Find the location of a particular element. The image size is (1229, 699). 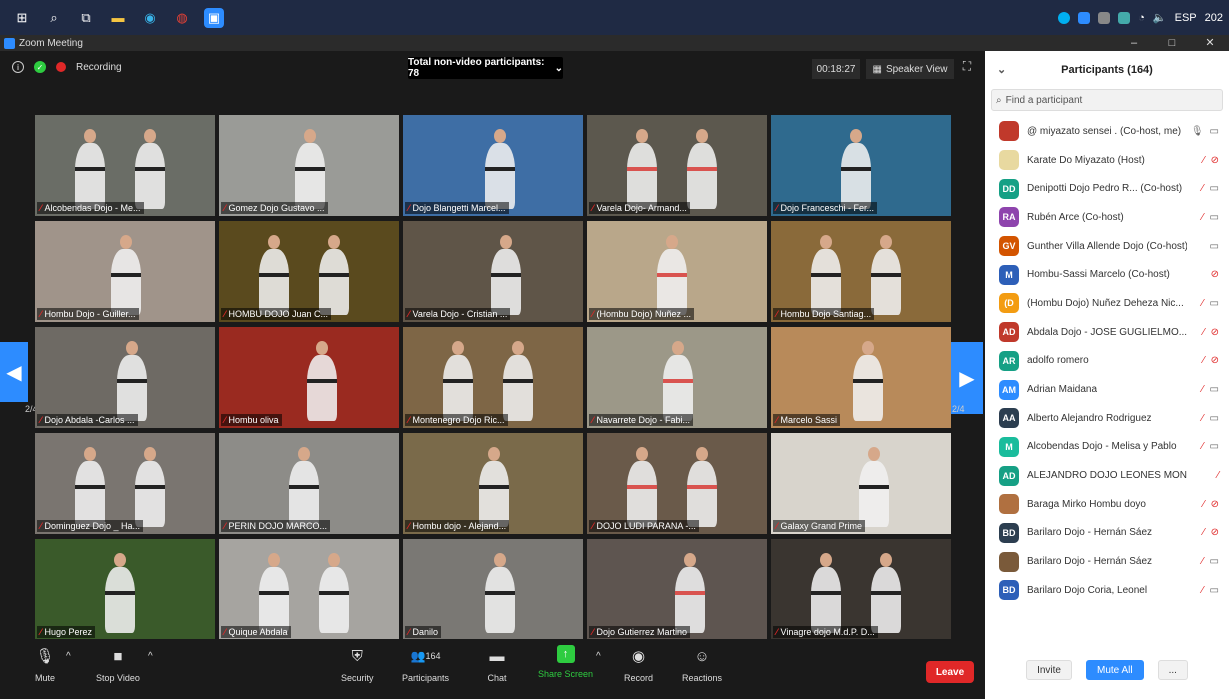

video-tile: ⁄ Danilo is located at coordinates (493, 589).